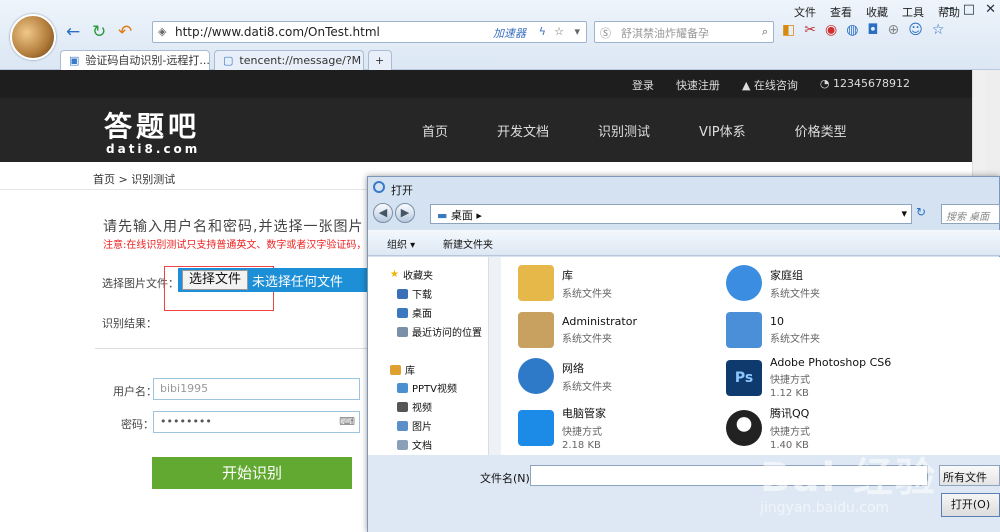 The height and width of the screenshot is (532, 1000). Describe the element at coordinates (422, 427) in the screenshot. I see `tree-label: 图片` at that location.